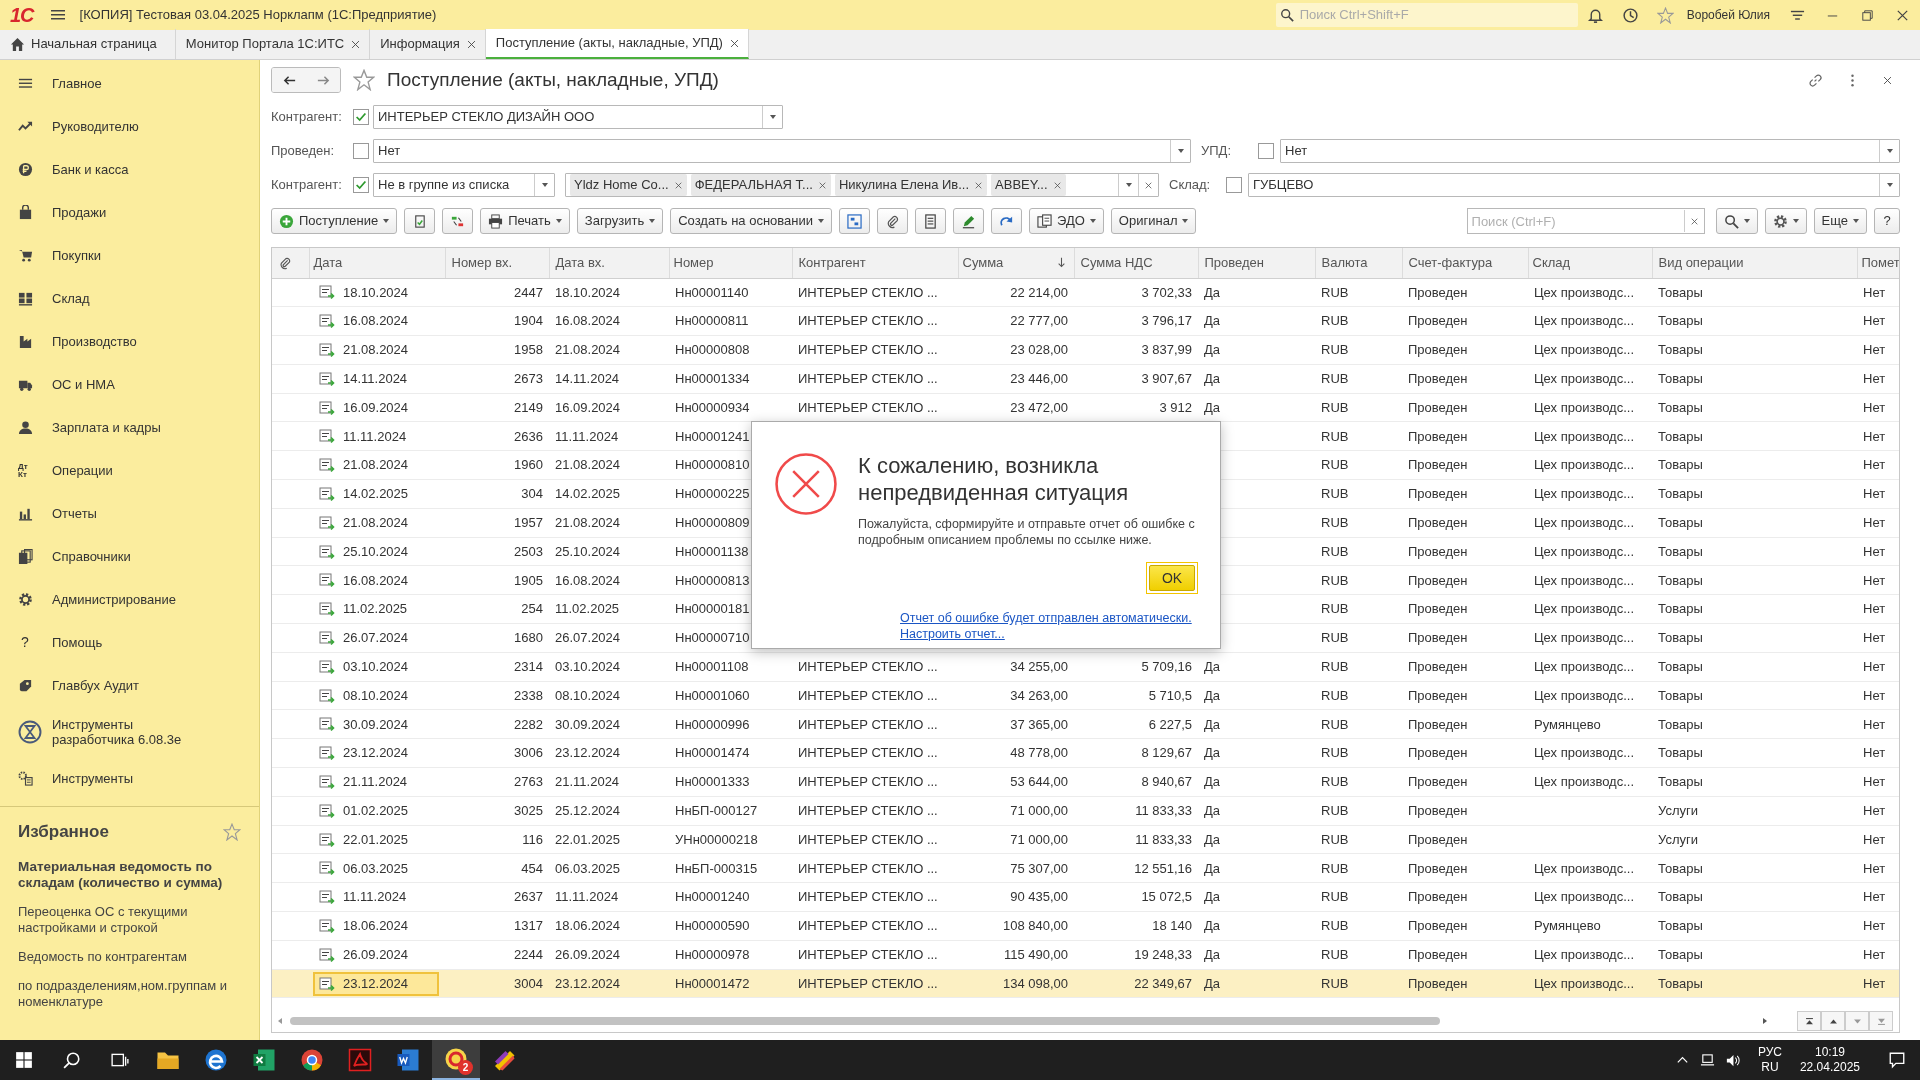 This screenshot has width=1920, height=1080. Describe the element at coordinates (730, 263) in the screenshot. I see `column-header: Номер` at that location.